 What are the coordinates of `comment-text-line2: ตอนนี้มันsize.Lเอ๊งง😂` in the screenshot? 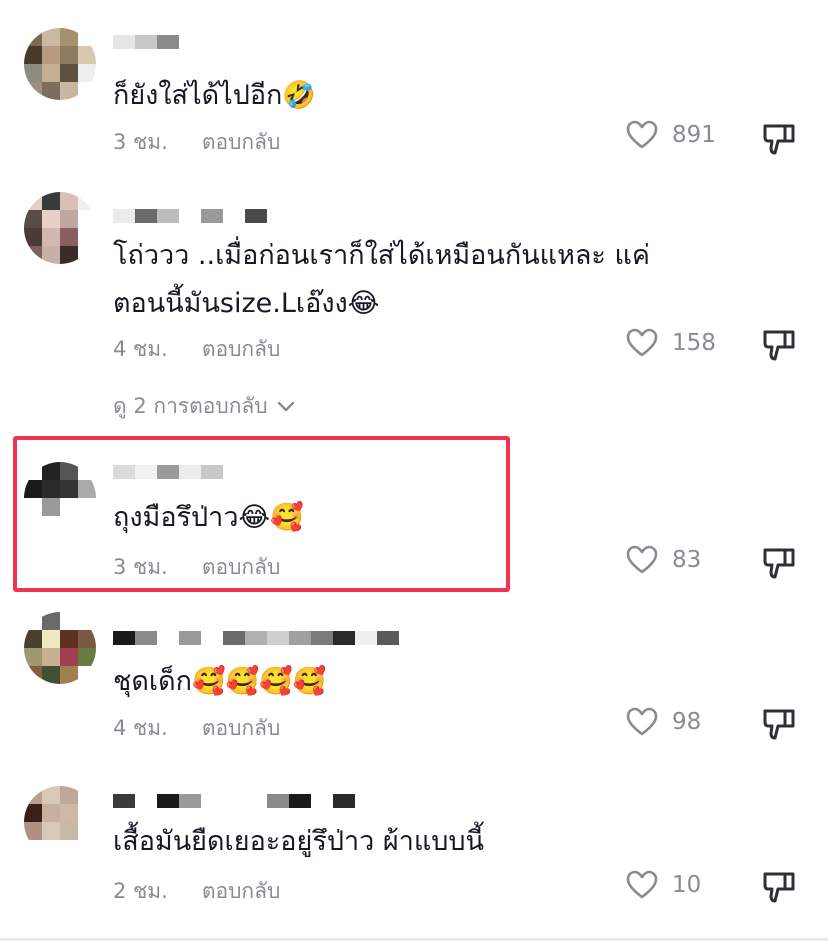 It's located at (246, 303).